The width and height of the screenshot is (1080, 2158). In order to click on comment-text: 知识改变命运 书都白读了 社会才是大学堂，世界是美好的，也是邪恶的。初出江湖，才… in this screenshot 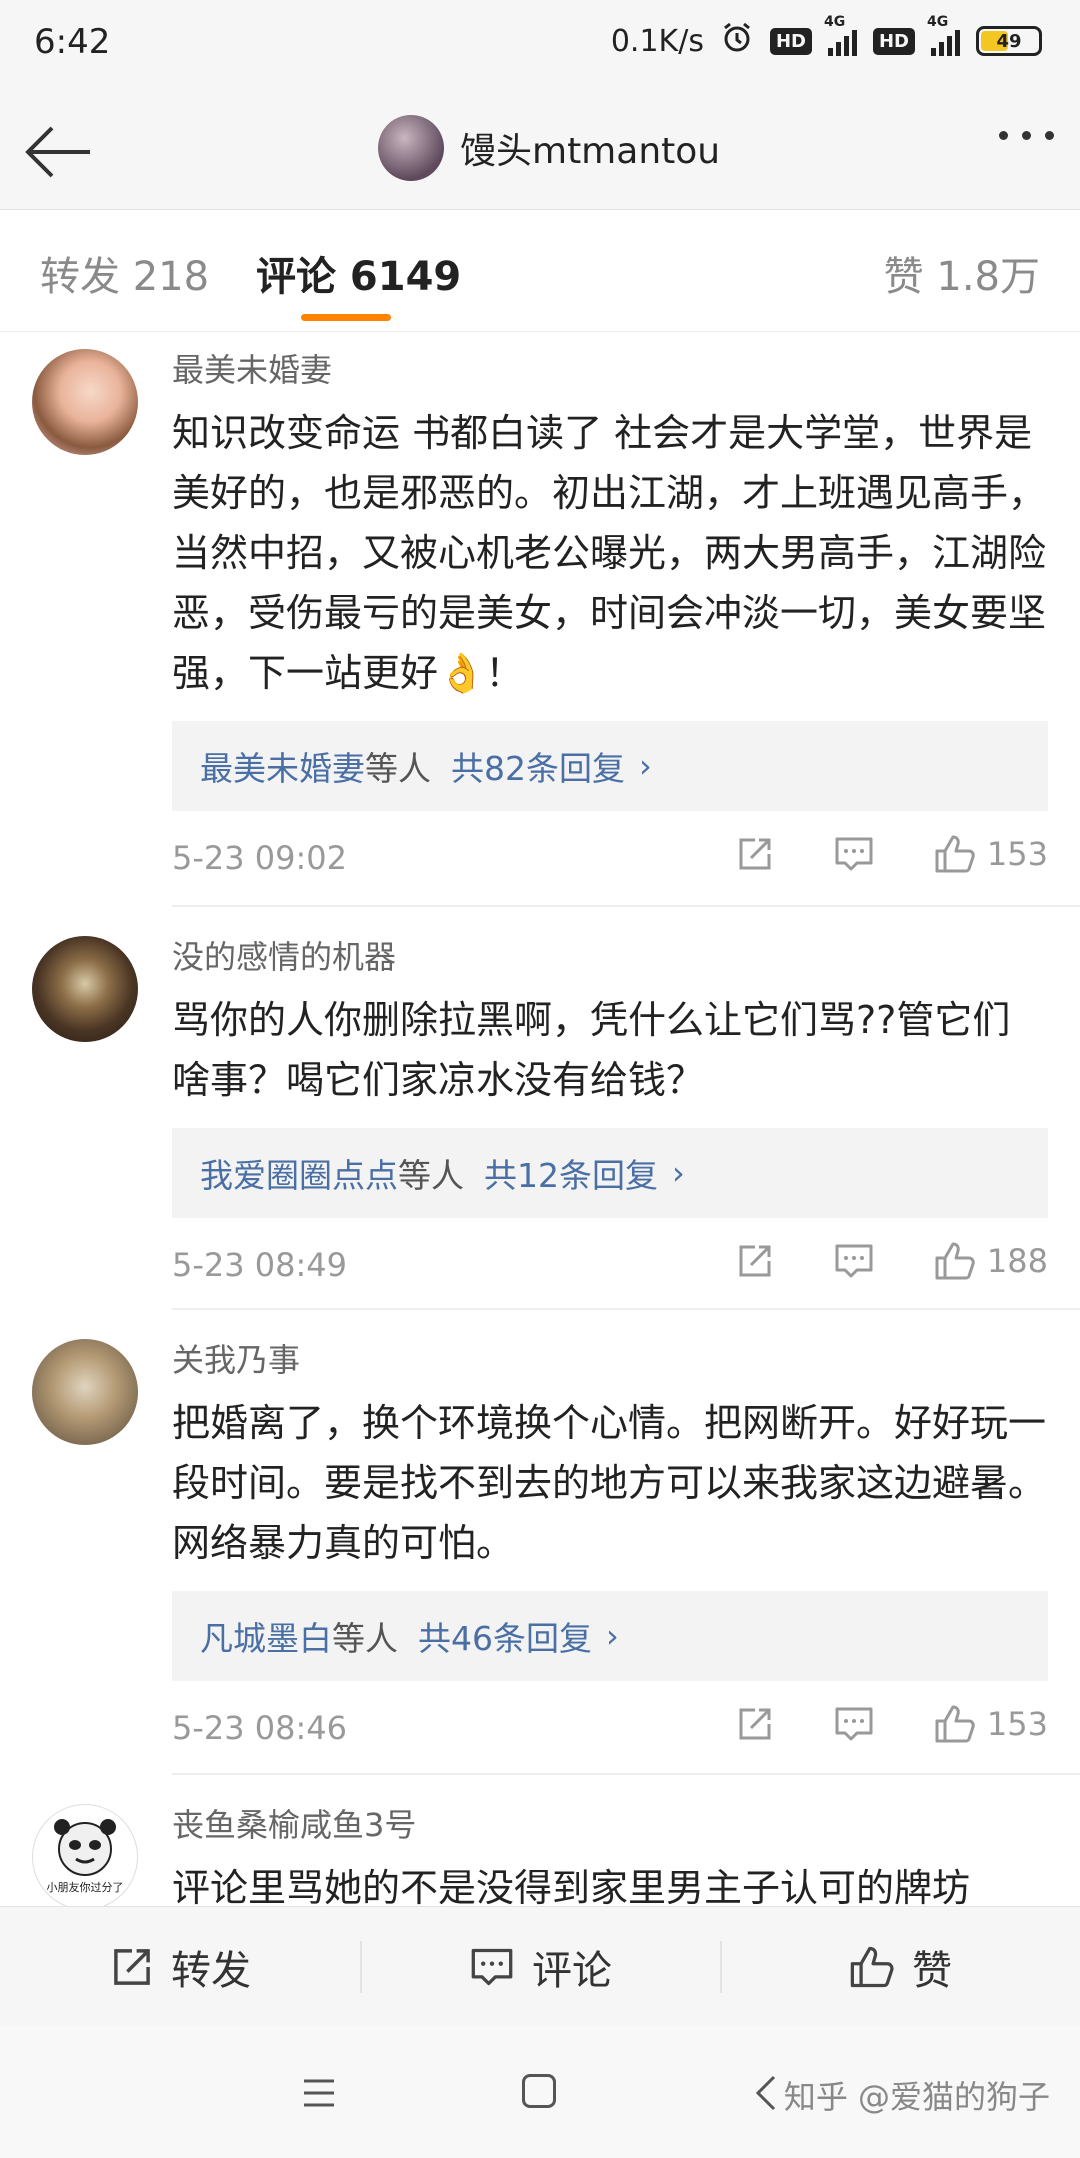, I will do `click(609, 553)`.